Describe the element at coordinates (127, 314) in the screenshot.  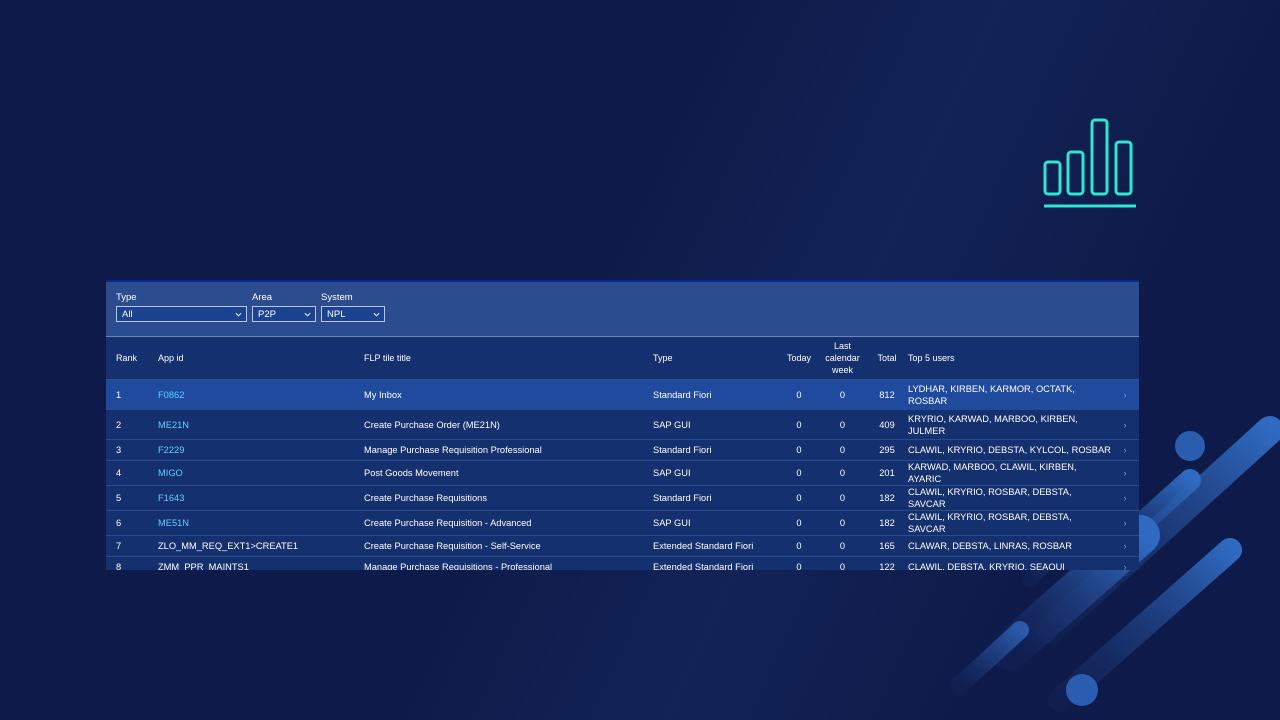
I see `type-select-value: All` at that location.